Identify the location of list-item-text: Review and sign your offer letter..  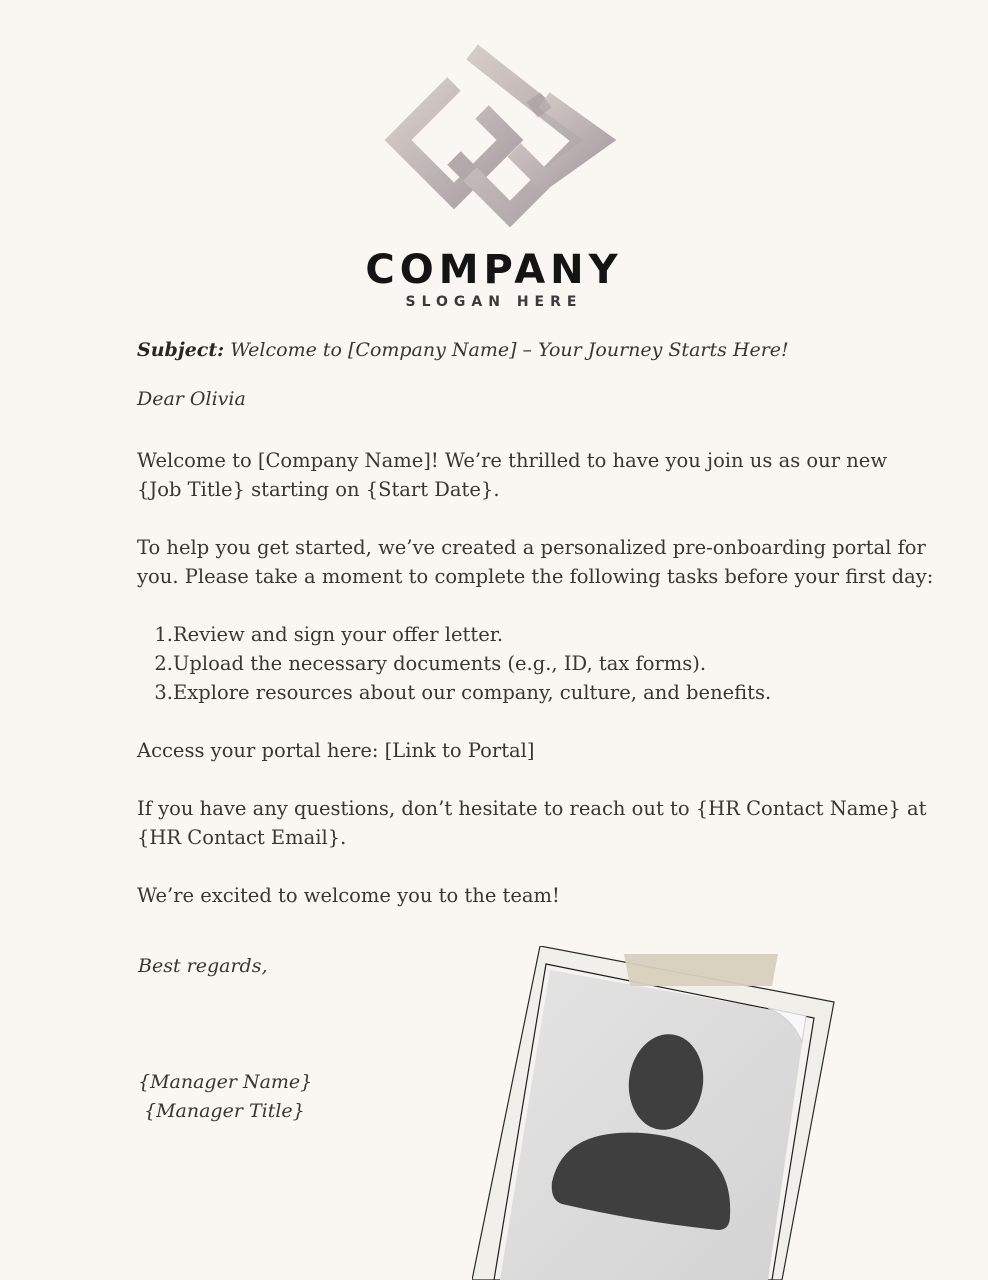
(338, 634).